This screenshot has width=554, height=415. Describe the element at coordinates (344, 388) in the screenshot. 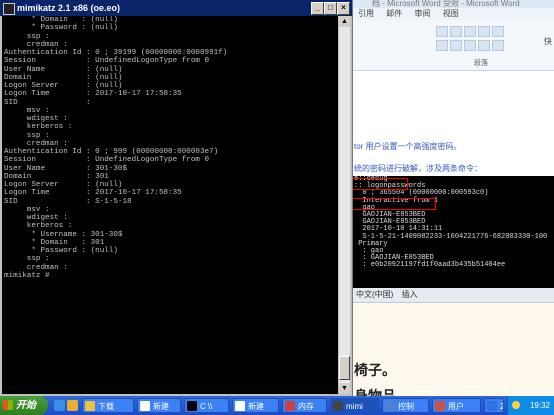

I see `scroll-down-icon: ▼` at that location.